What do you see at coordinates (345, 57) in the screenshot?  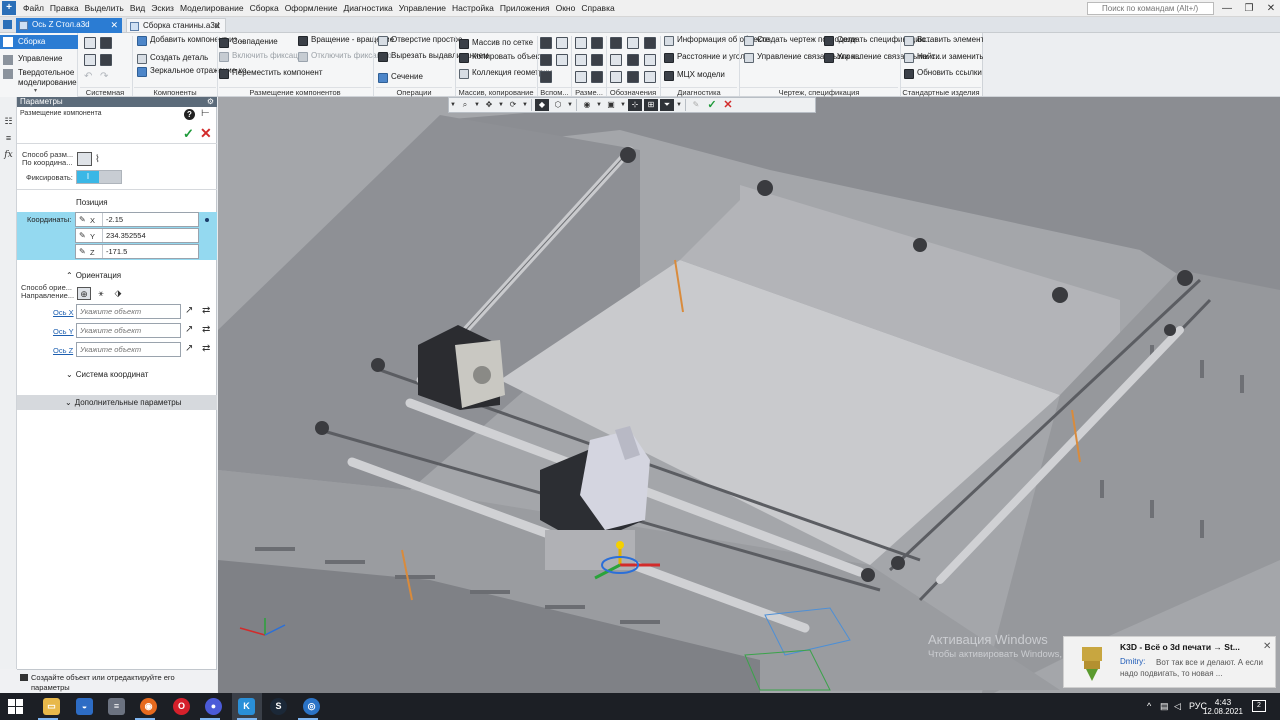 I see `disable-fix-button: Отключить фиксацию` at bounding box center [345, 57].